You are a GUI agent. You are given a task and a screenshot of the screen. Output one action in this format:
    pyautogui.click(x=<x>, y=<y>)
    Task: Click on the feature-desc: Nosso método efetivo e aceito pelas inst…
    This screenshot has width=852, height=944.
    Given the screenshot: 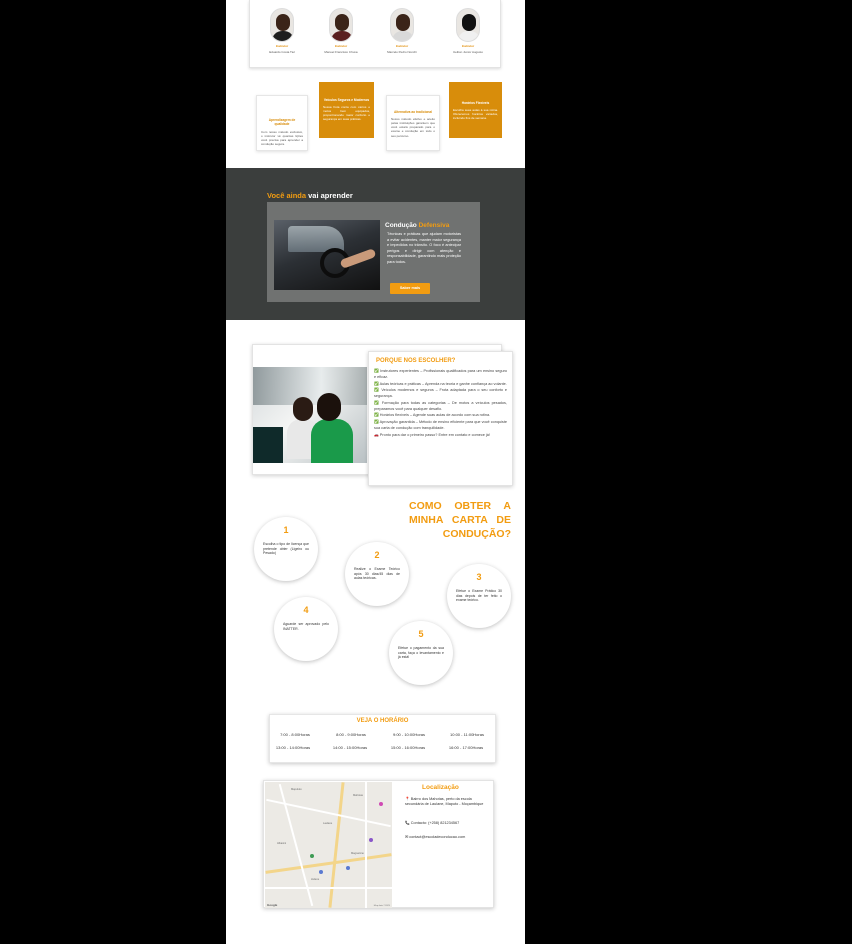 What is the action you would take?
    pyautogui.click(x=413, y=127)
    